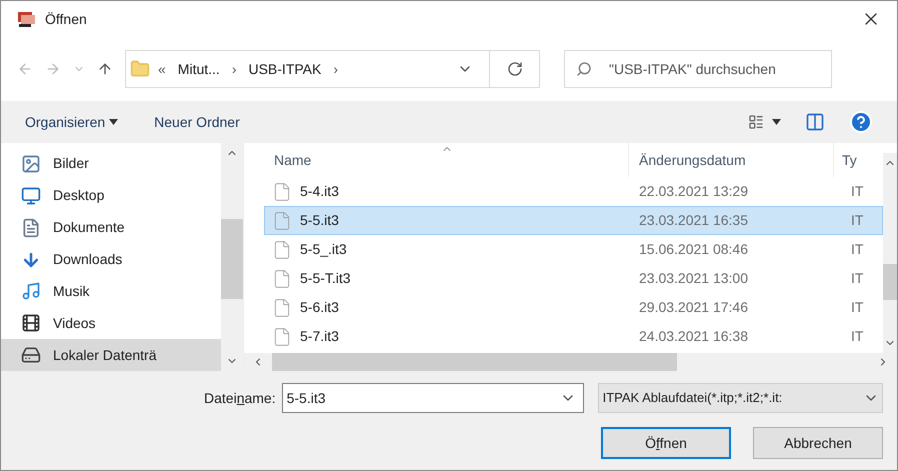  Describe the element at coordinates (693, 191) in the screenshot. I see `modified-date: 22.03.2021 13:29` at that location.